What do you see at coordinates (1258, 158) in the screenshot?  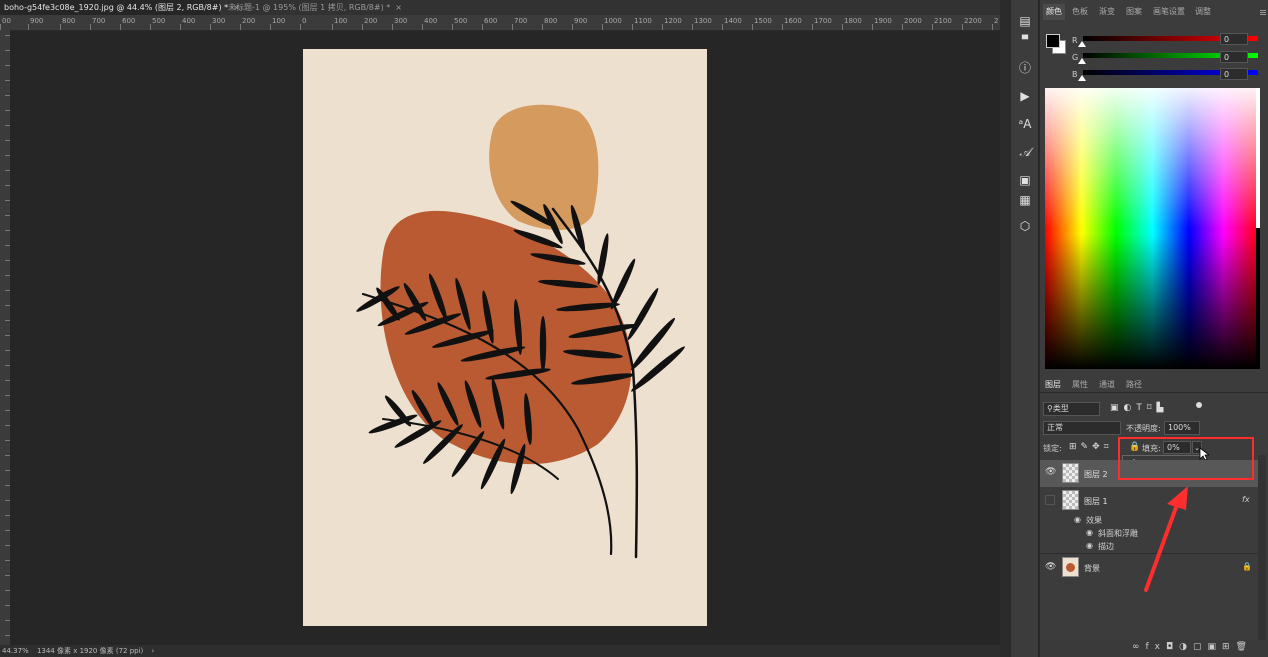 I see `spectrum-white-strip` at bounding box center [1258, 158].